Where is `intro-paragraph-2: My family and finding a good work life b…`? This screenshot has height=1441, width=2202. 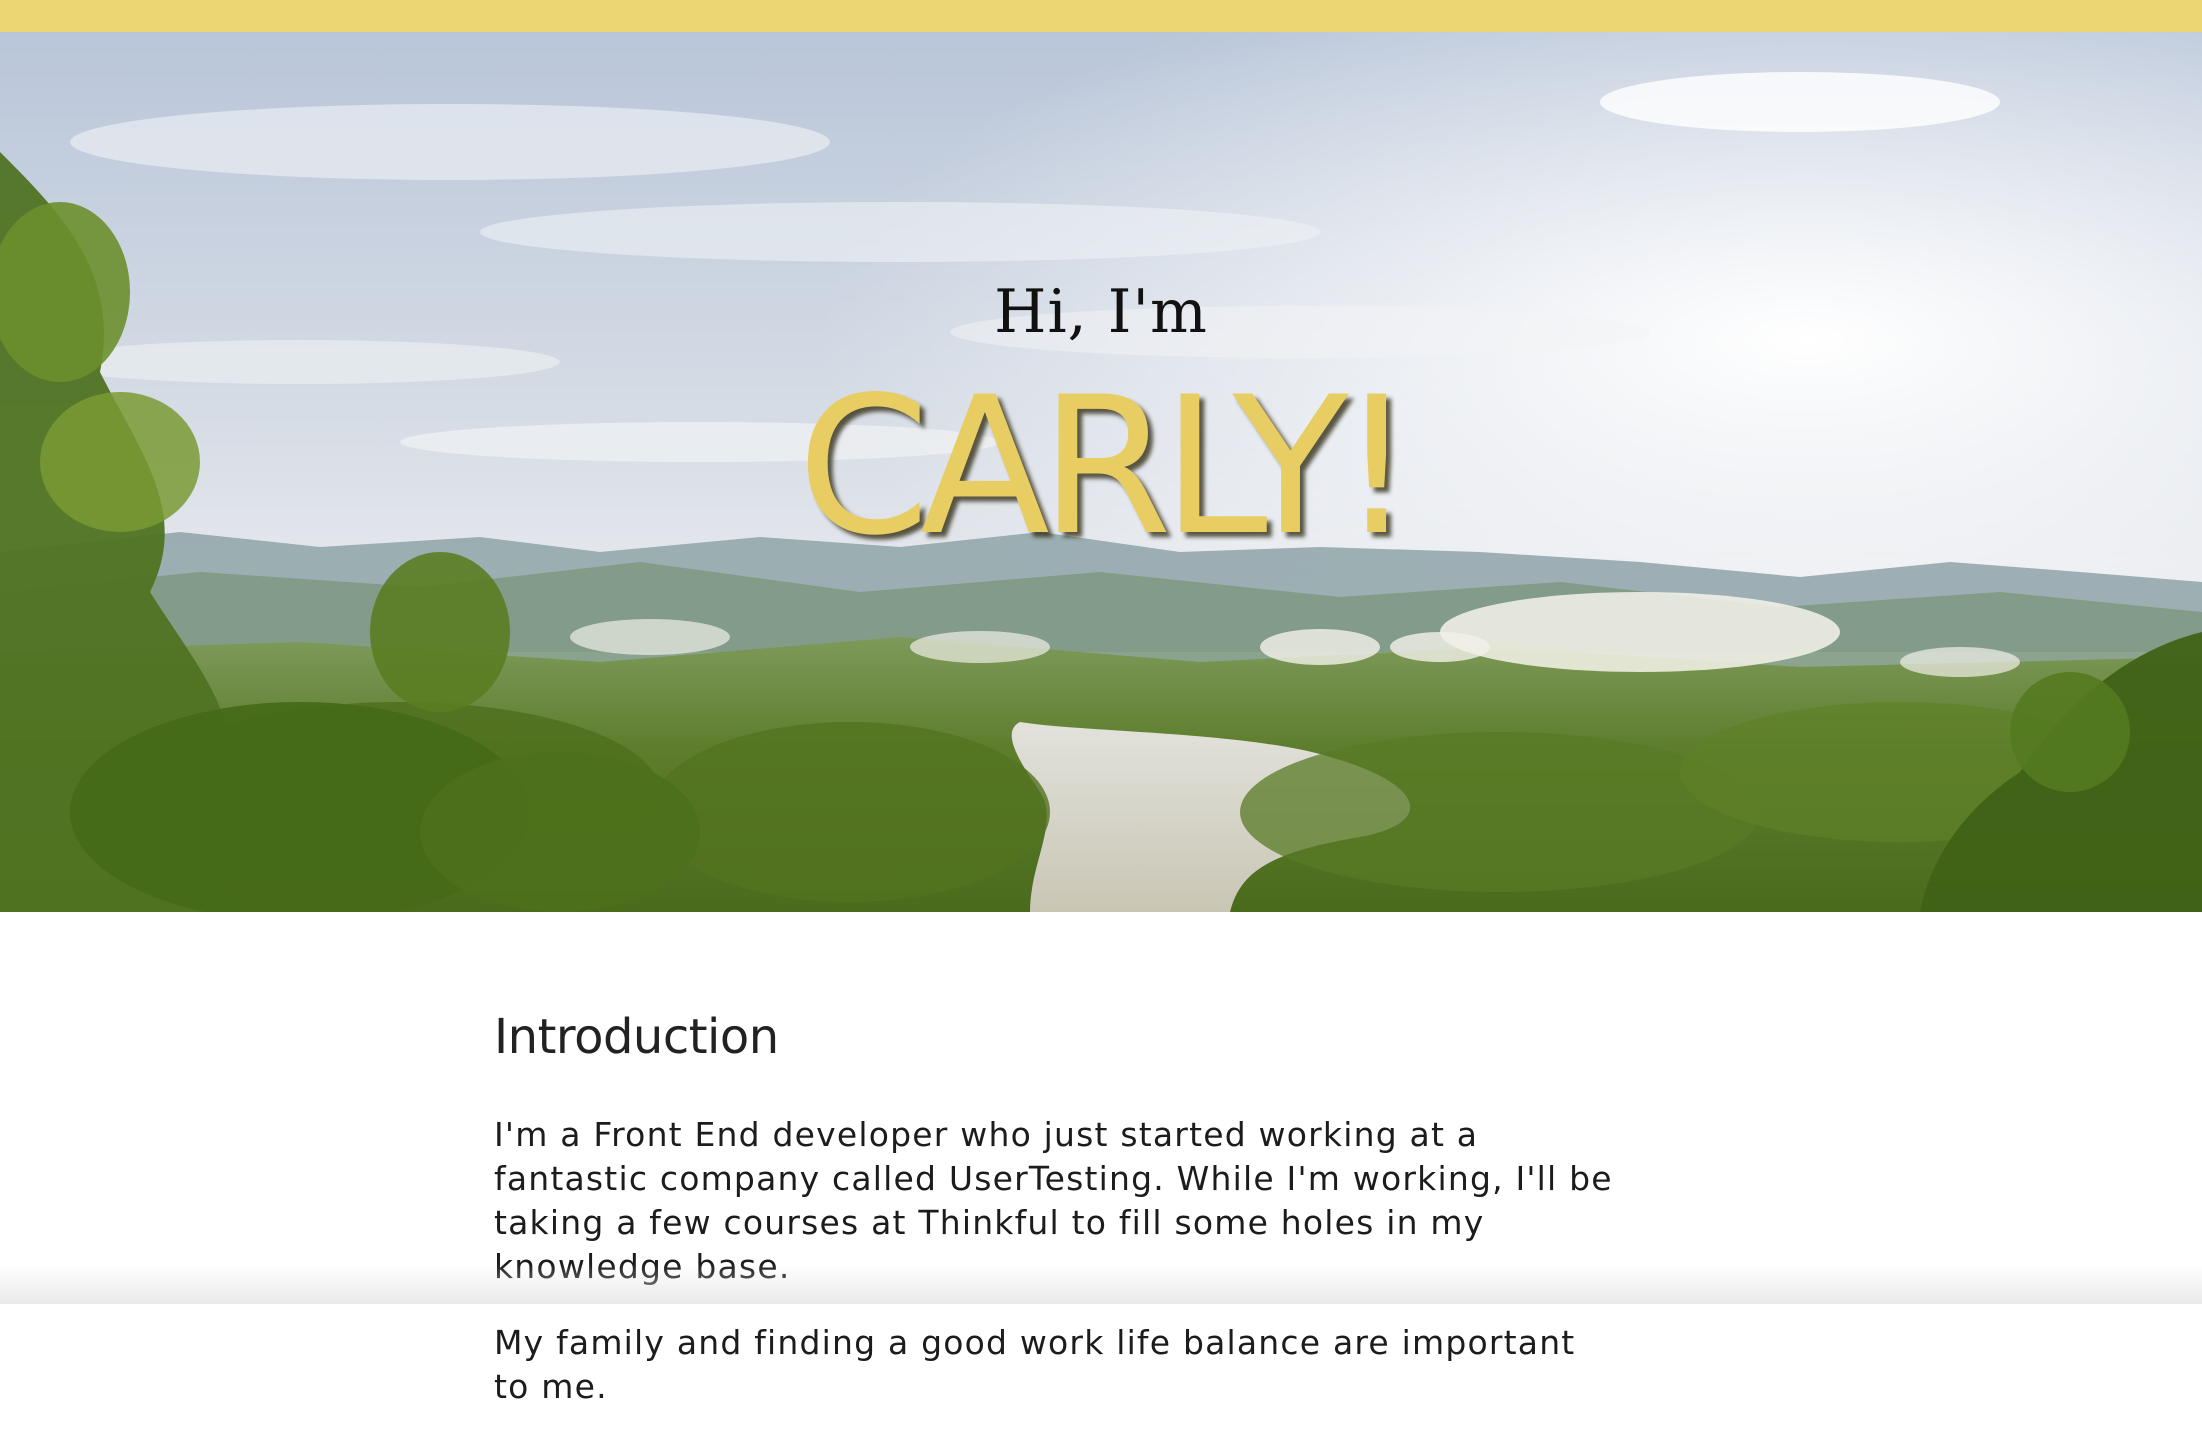 intro-paragraph-2: My family and finding a good work life b… is located at coordinates (1054, 1365).